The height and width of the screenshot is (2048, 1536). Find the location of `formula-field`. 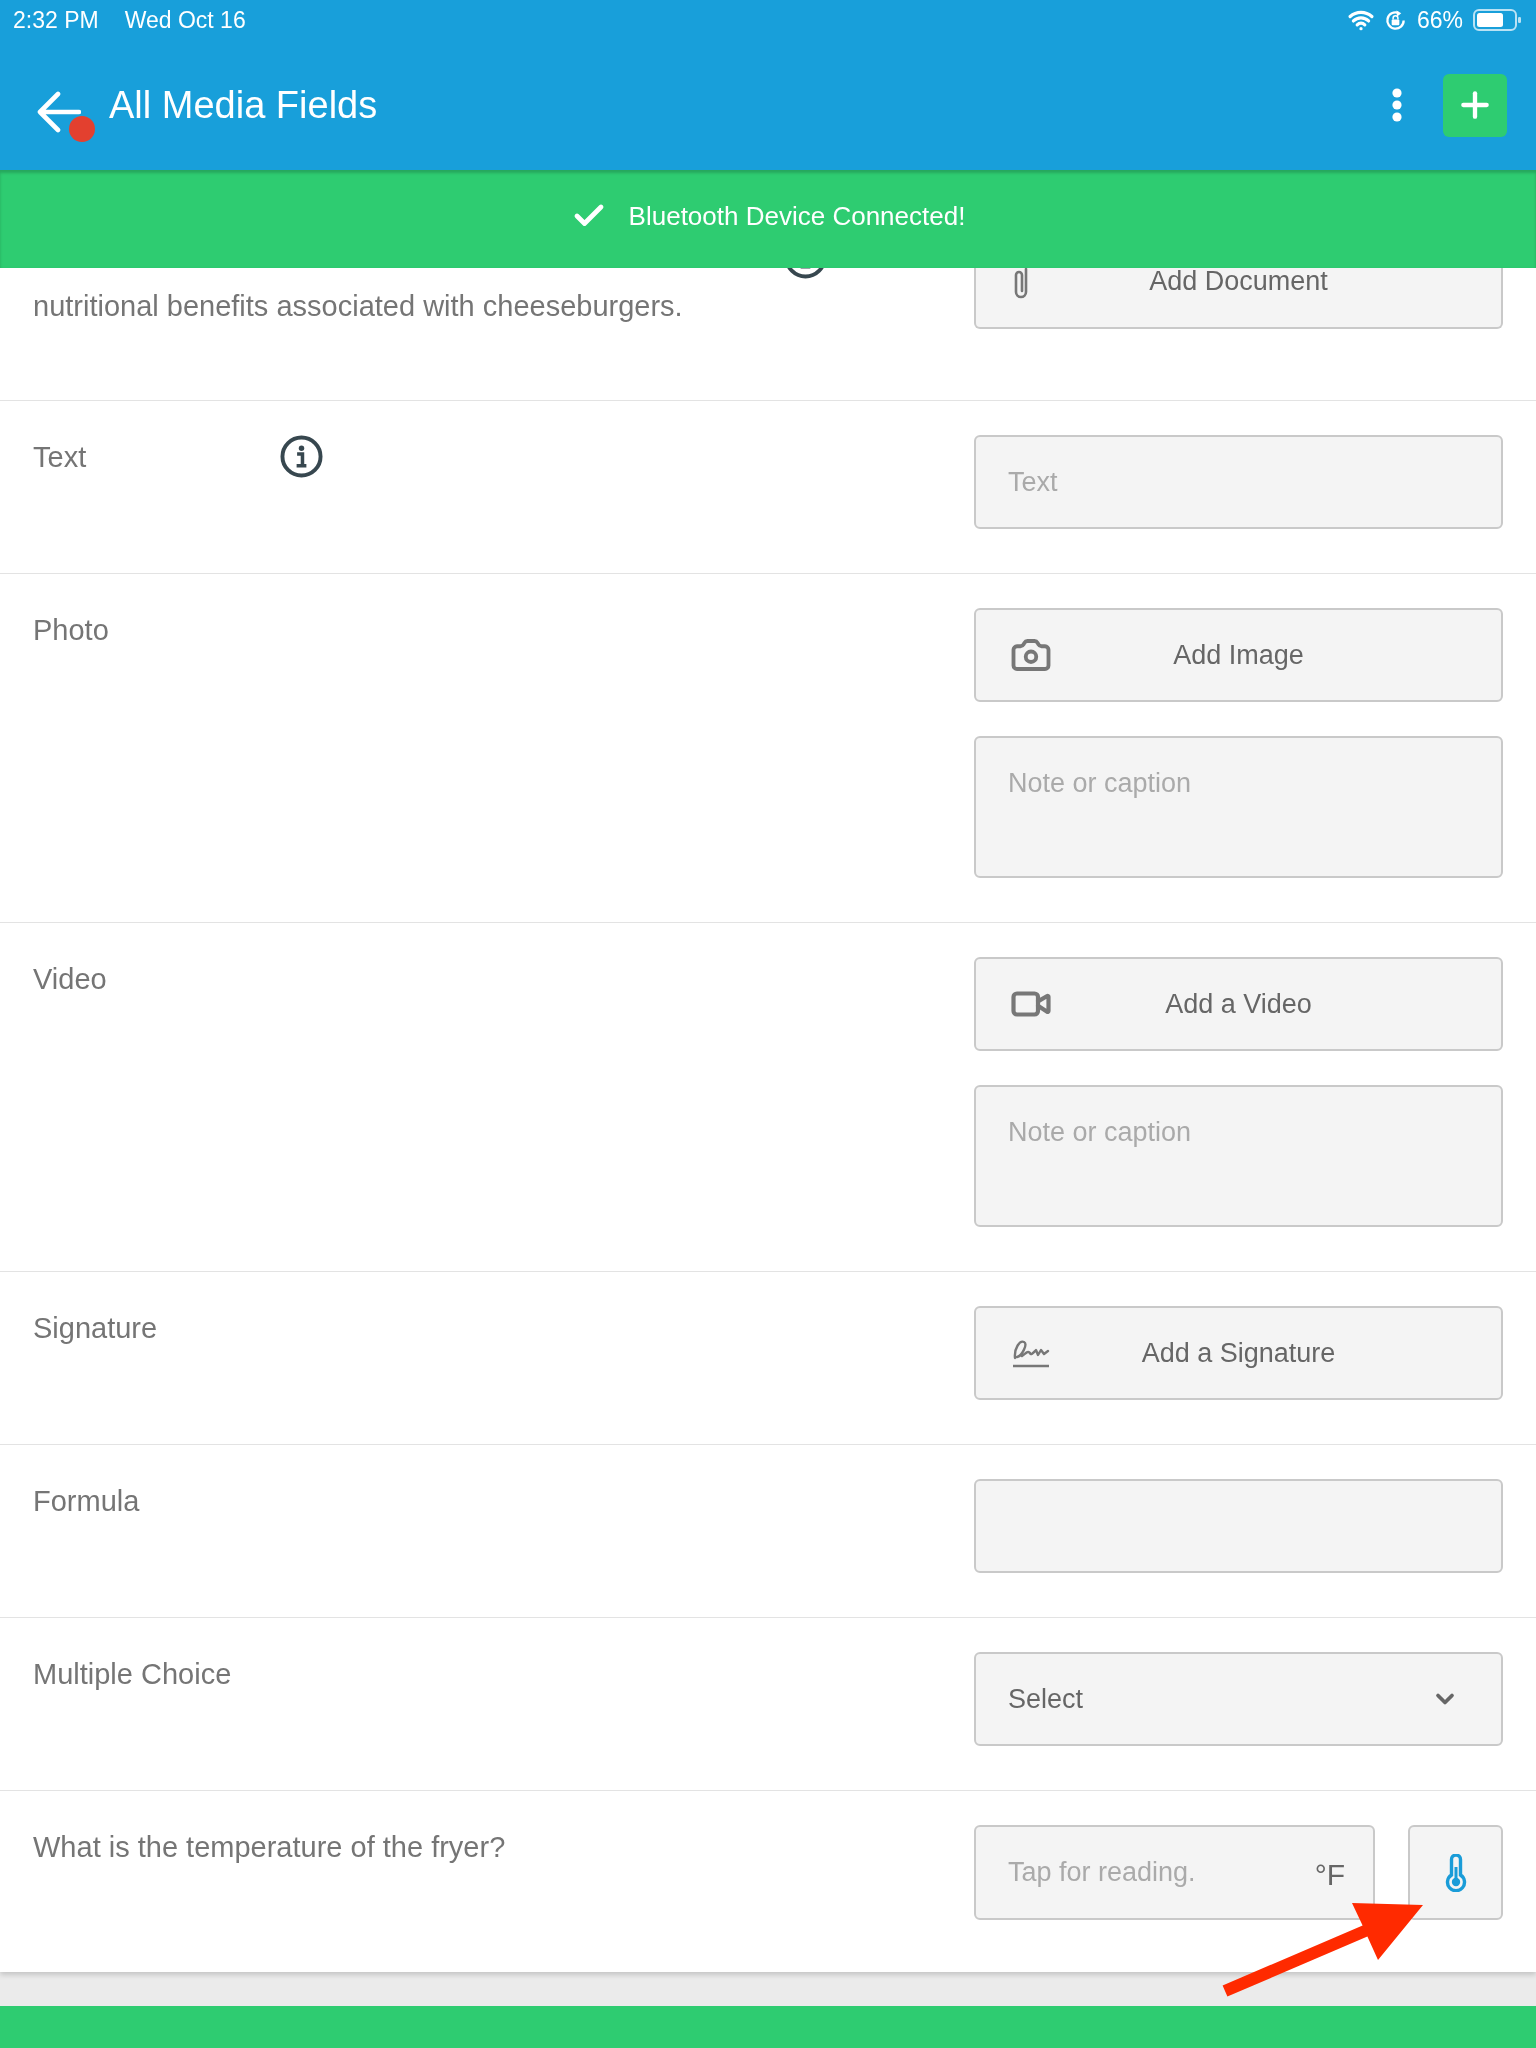

formula-field is located at coordinates (1238, 1526).